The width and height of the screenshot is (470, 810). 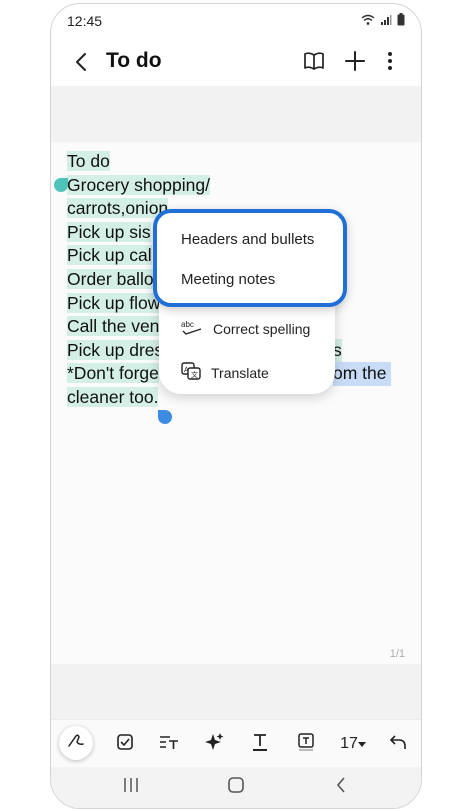 I want to click on font-size-value: 17, so click(x=349, y=743).